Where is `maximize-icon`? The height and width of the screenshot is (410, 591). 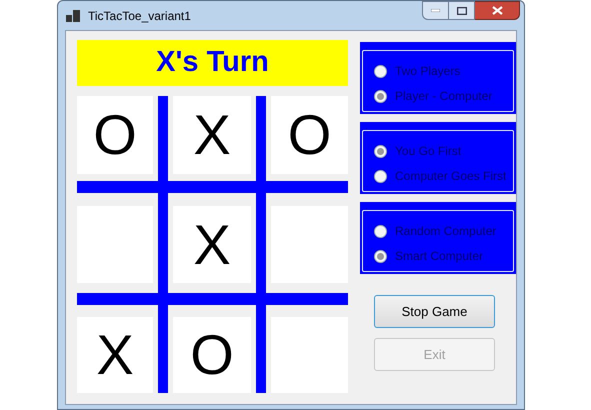
maximize-icon is located at coordinates (461, 10).